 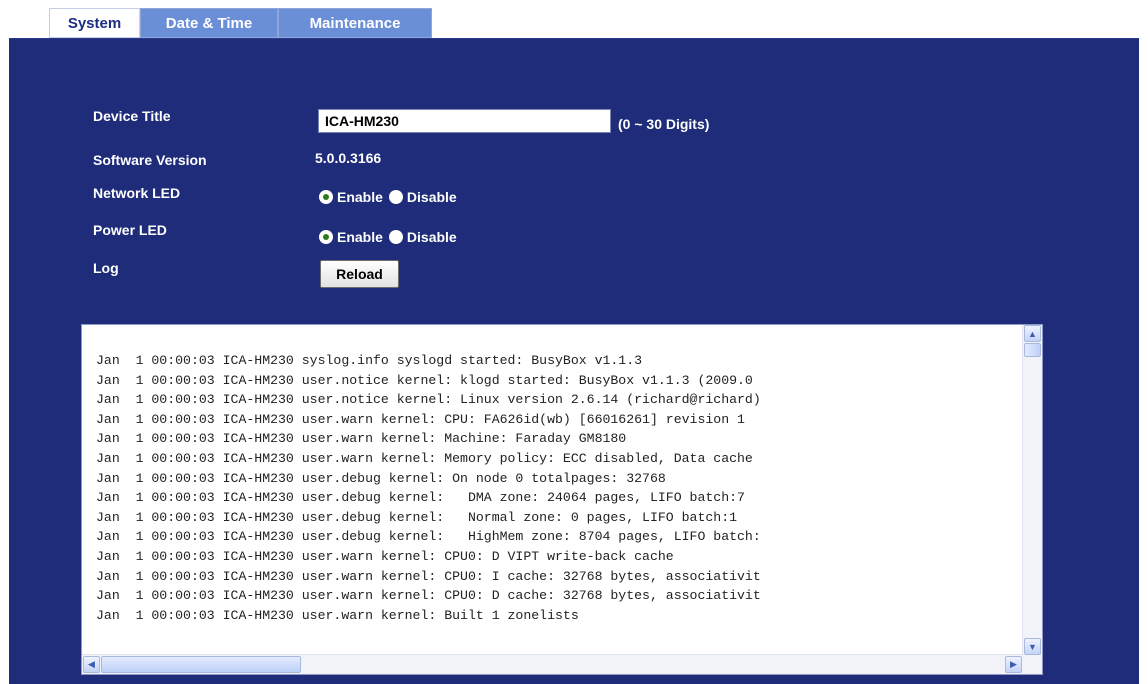 What do you see at coordinates (552, 664) in the screenshot?
I see `horizontal-scrollbar: ◀ ▶` at bounding box center [552, 664].